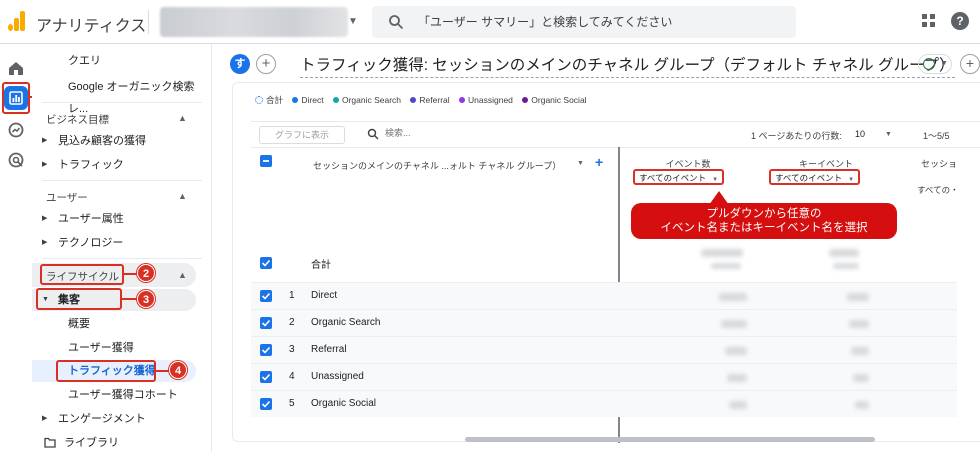  Describe the element at coordinates (486, 100) in the screenshot. I see `legend-item: Unassigned` at that location.